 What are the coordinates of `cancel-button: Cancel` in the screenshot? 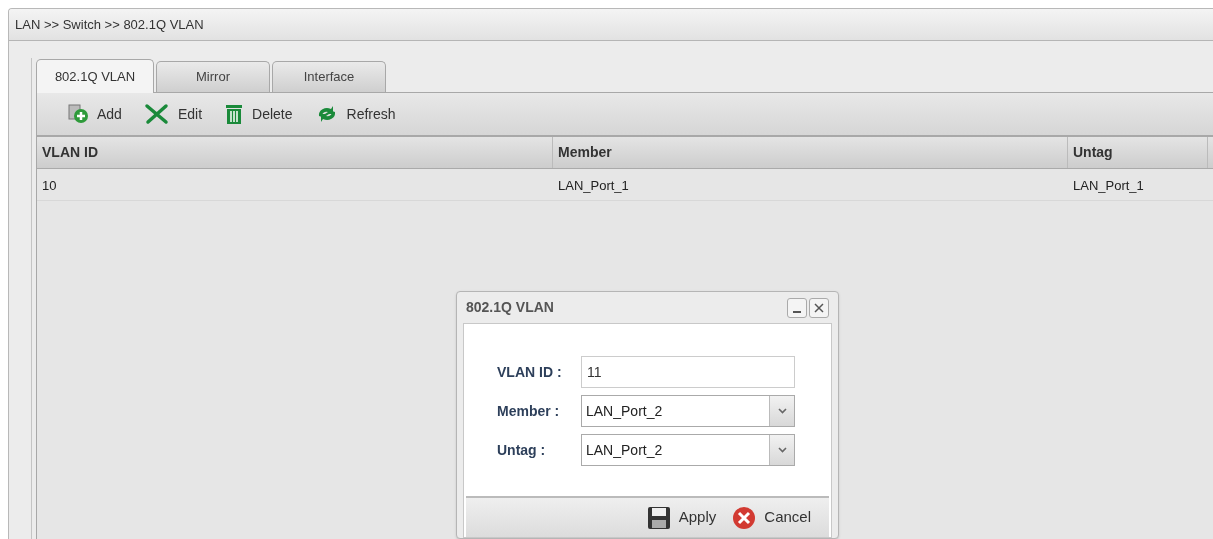 It's located at (771, 517).